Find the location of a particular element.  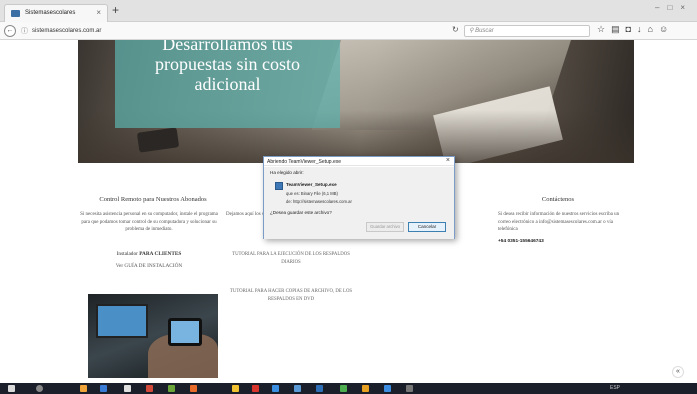

dialog-close-icon: × is located at coordinates (448, 160).